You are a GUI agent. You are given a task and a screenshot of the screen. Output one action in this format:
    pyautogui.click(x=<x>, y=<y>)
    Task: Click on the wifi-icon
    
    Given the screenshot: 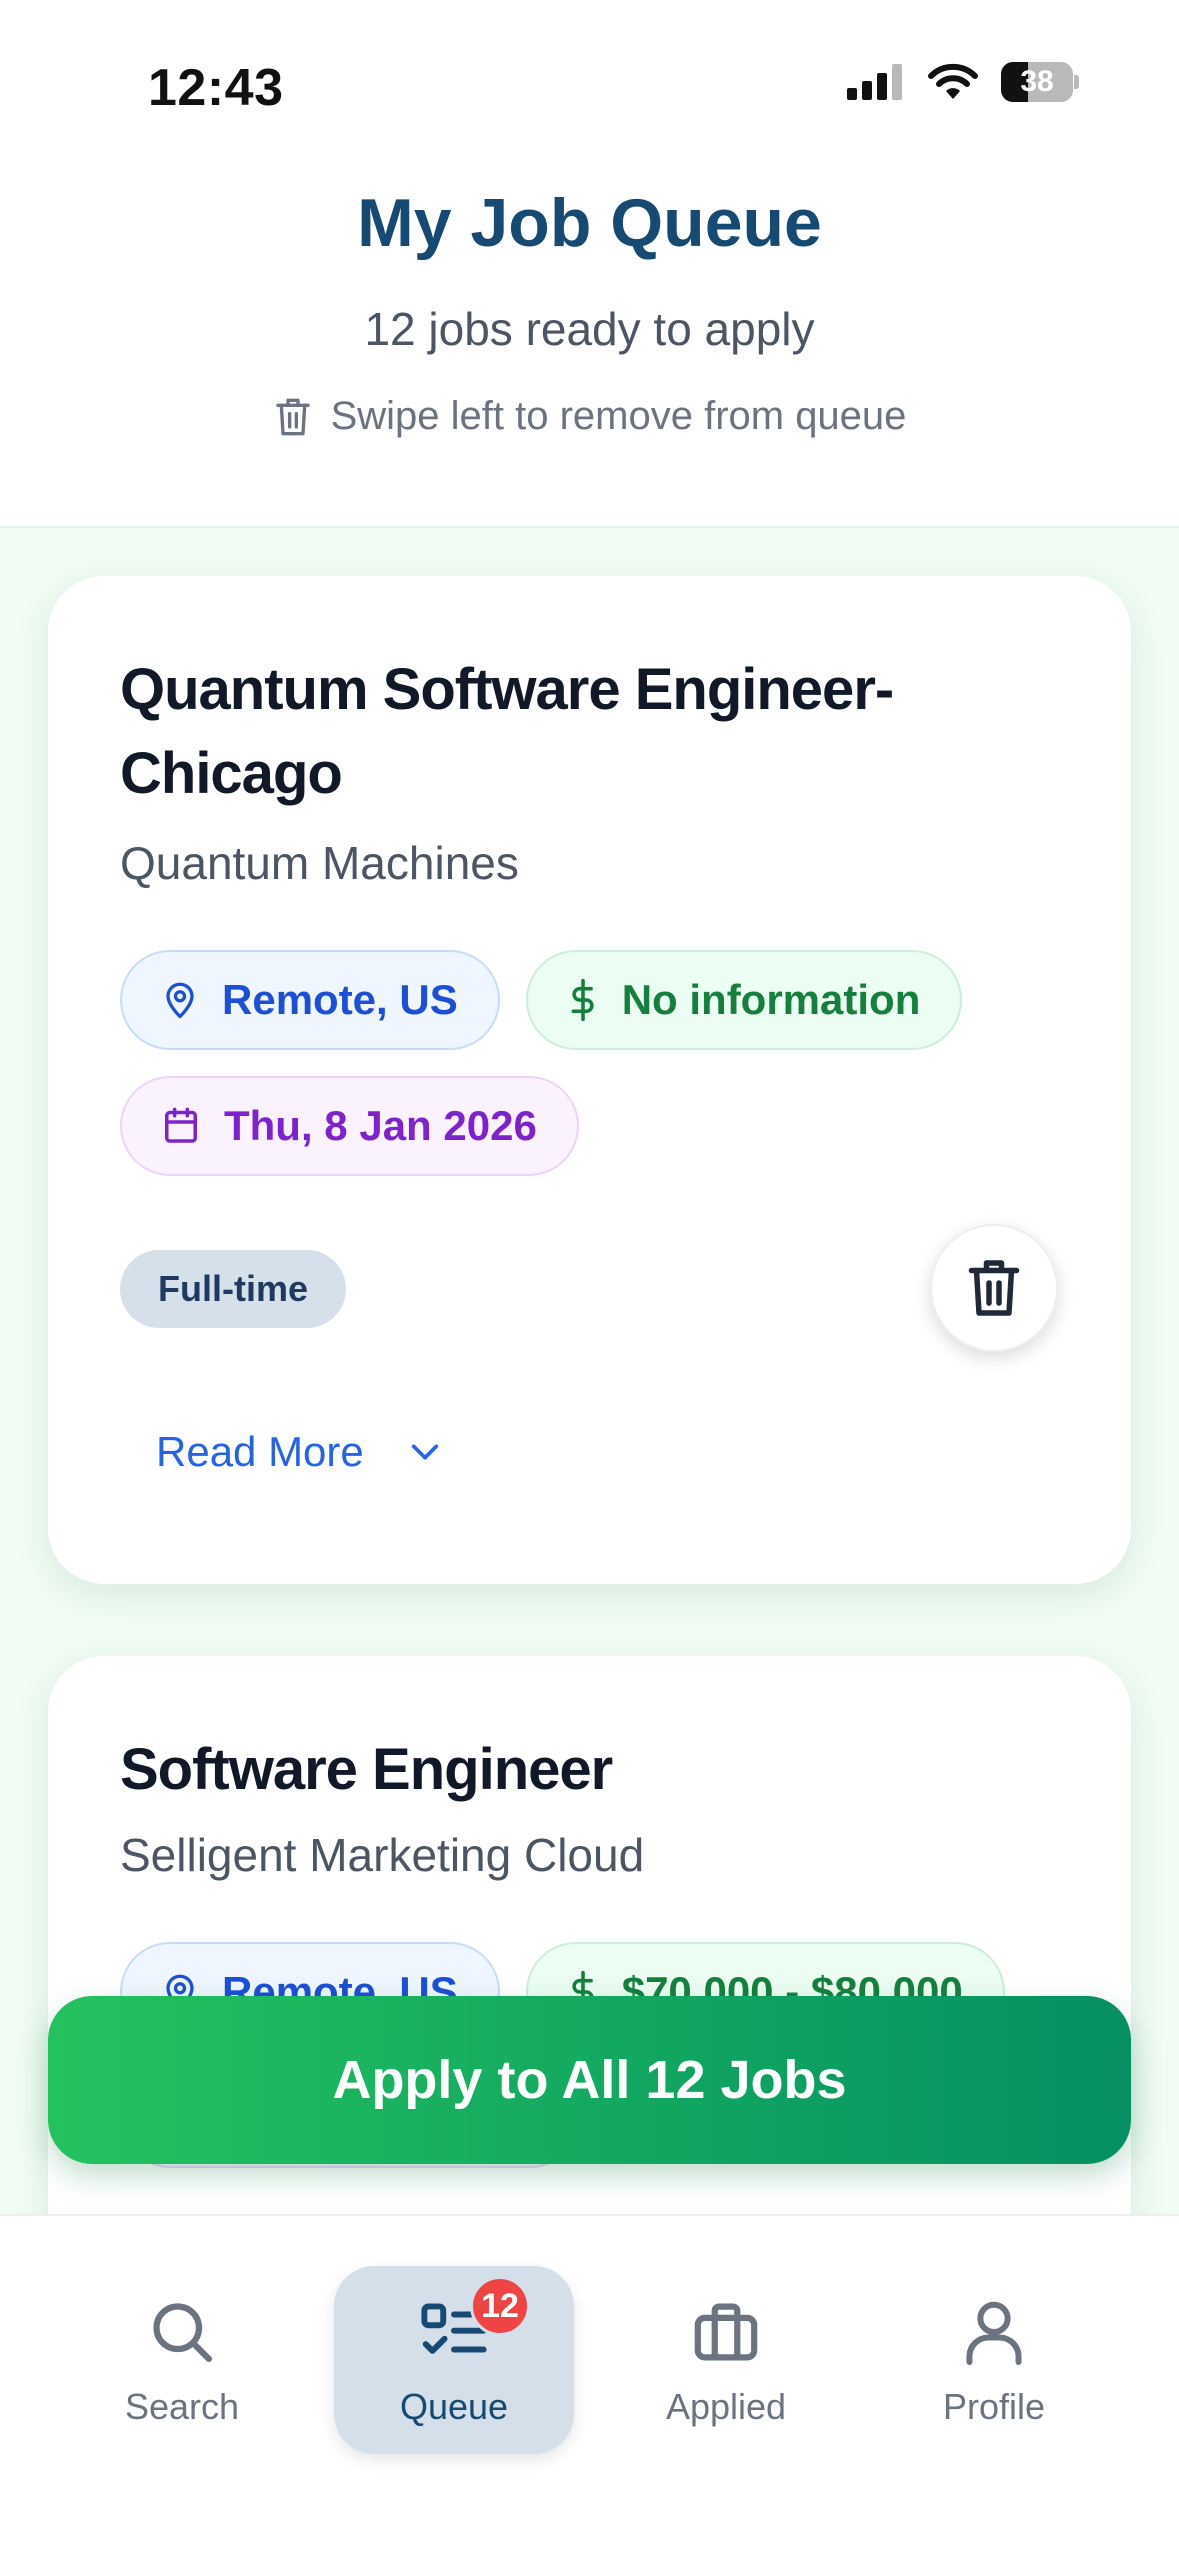 What is the action you would take?
    pyautogui.click(x=953, y=81)
    